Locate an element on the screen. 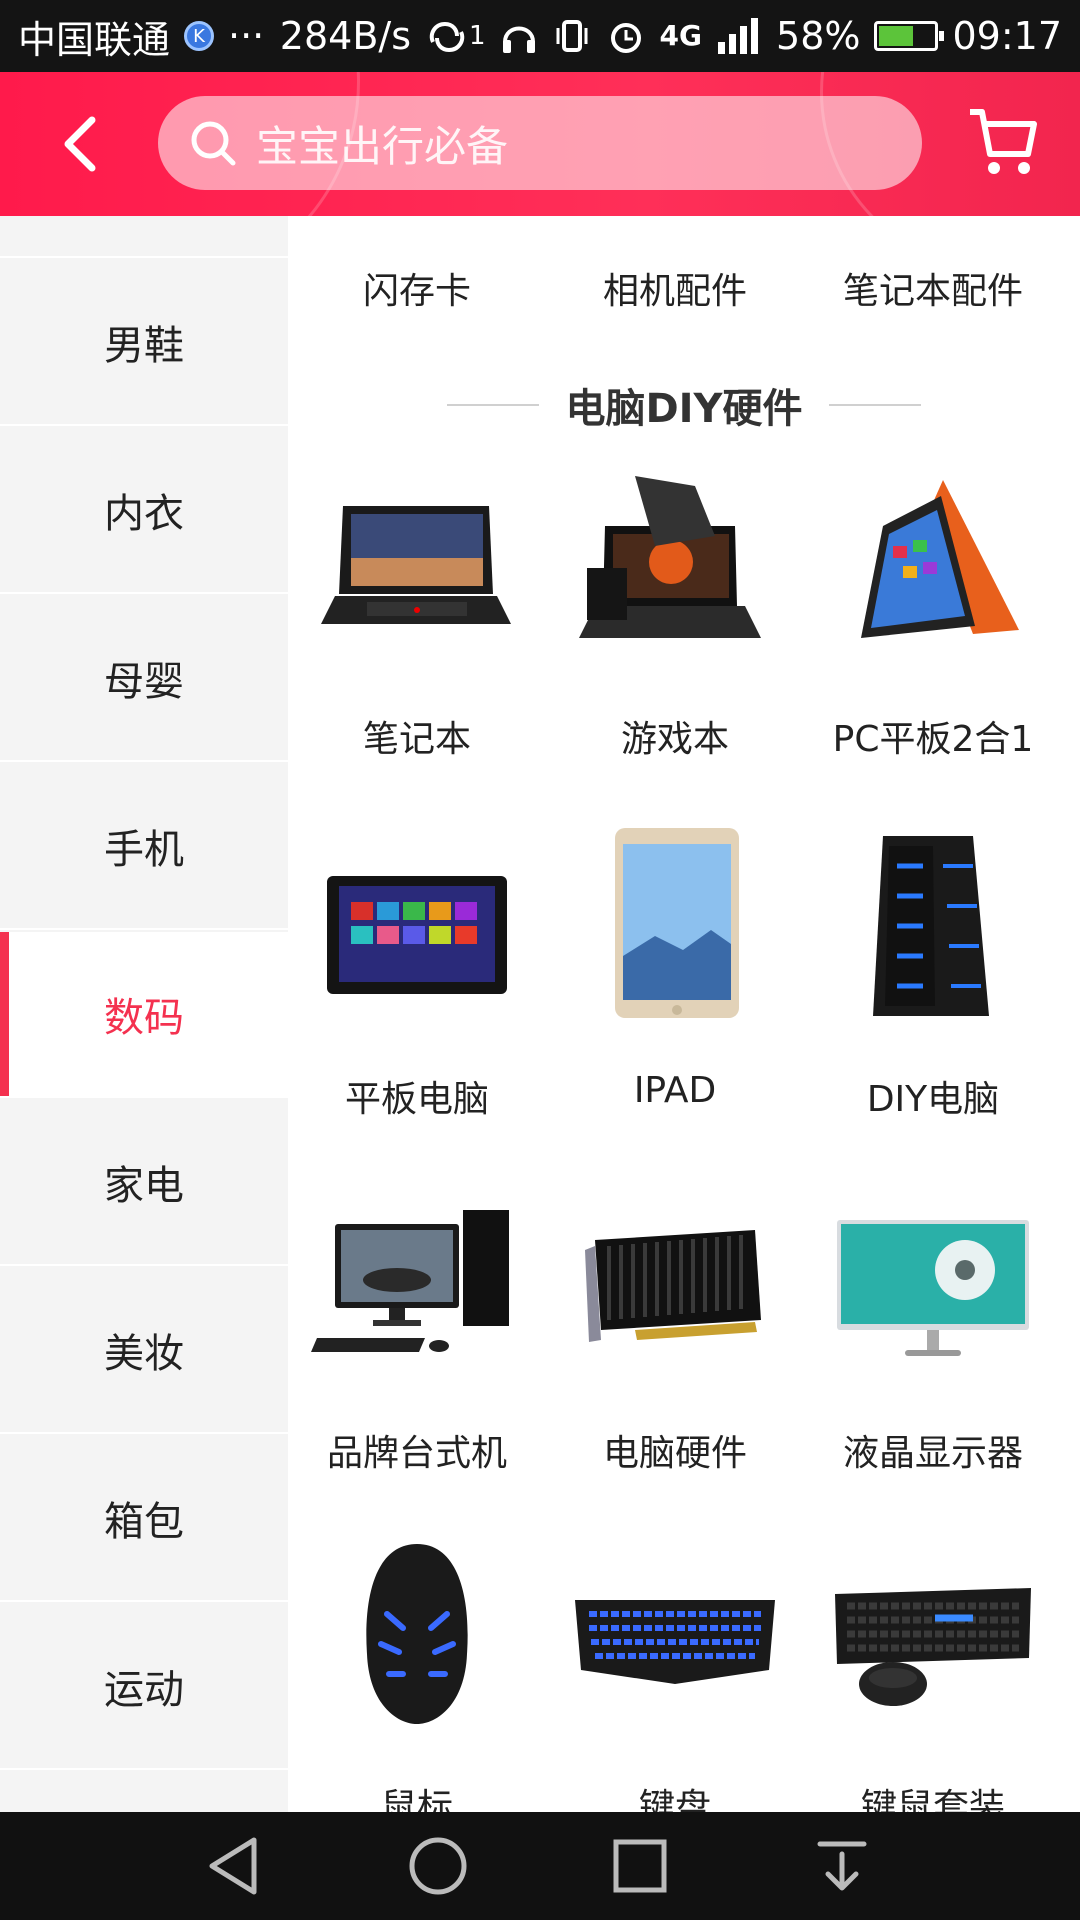 This screenshot has width=1080, height=1920. product-label: 液晶显示器 is located at coordinates (932, 1453).